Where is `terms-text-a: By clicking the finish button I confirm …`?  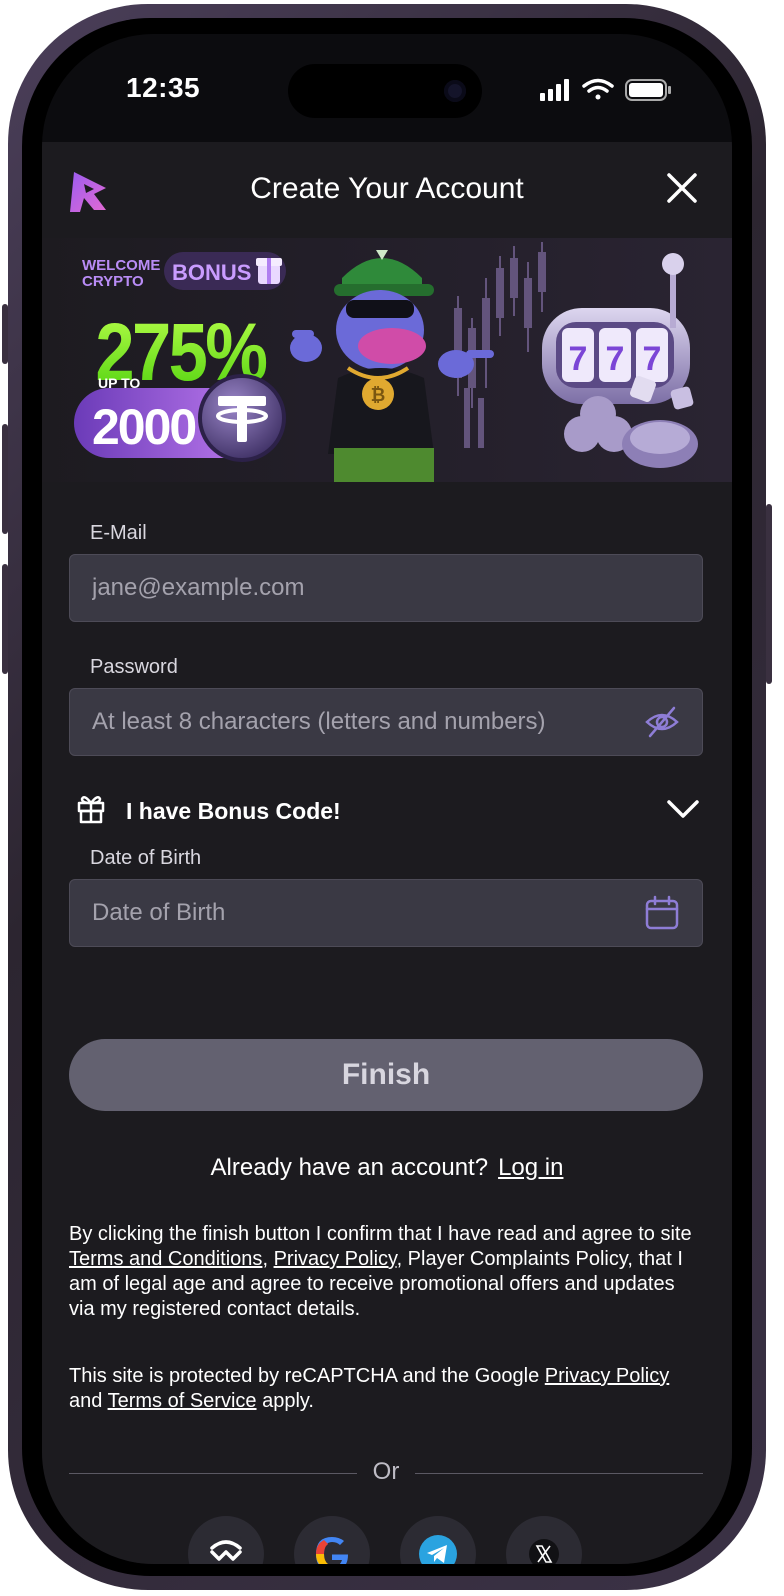
terms-text-a: By clicking the finish button I confirm … is located at coordinates (380, 1234).